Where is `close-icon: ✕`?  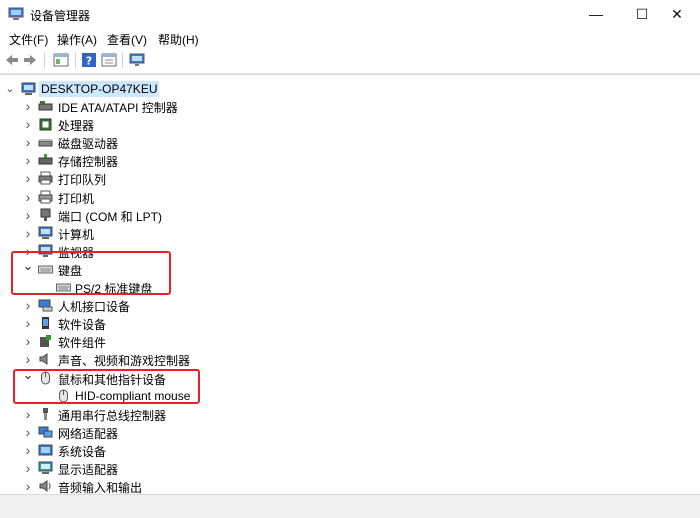 close-icon: ✕ is located at coordinates (677, 14).